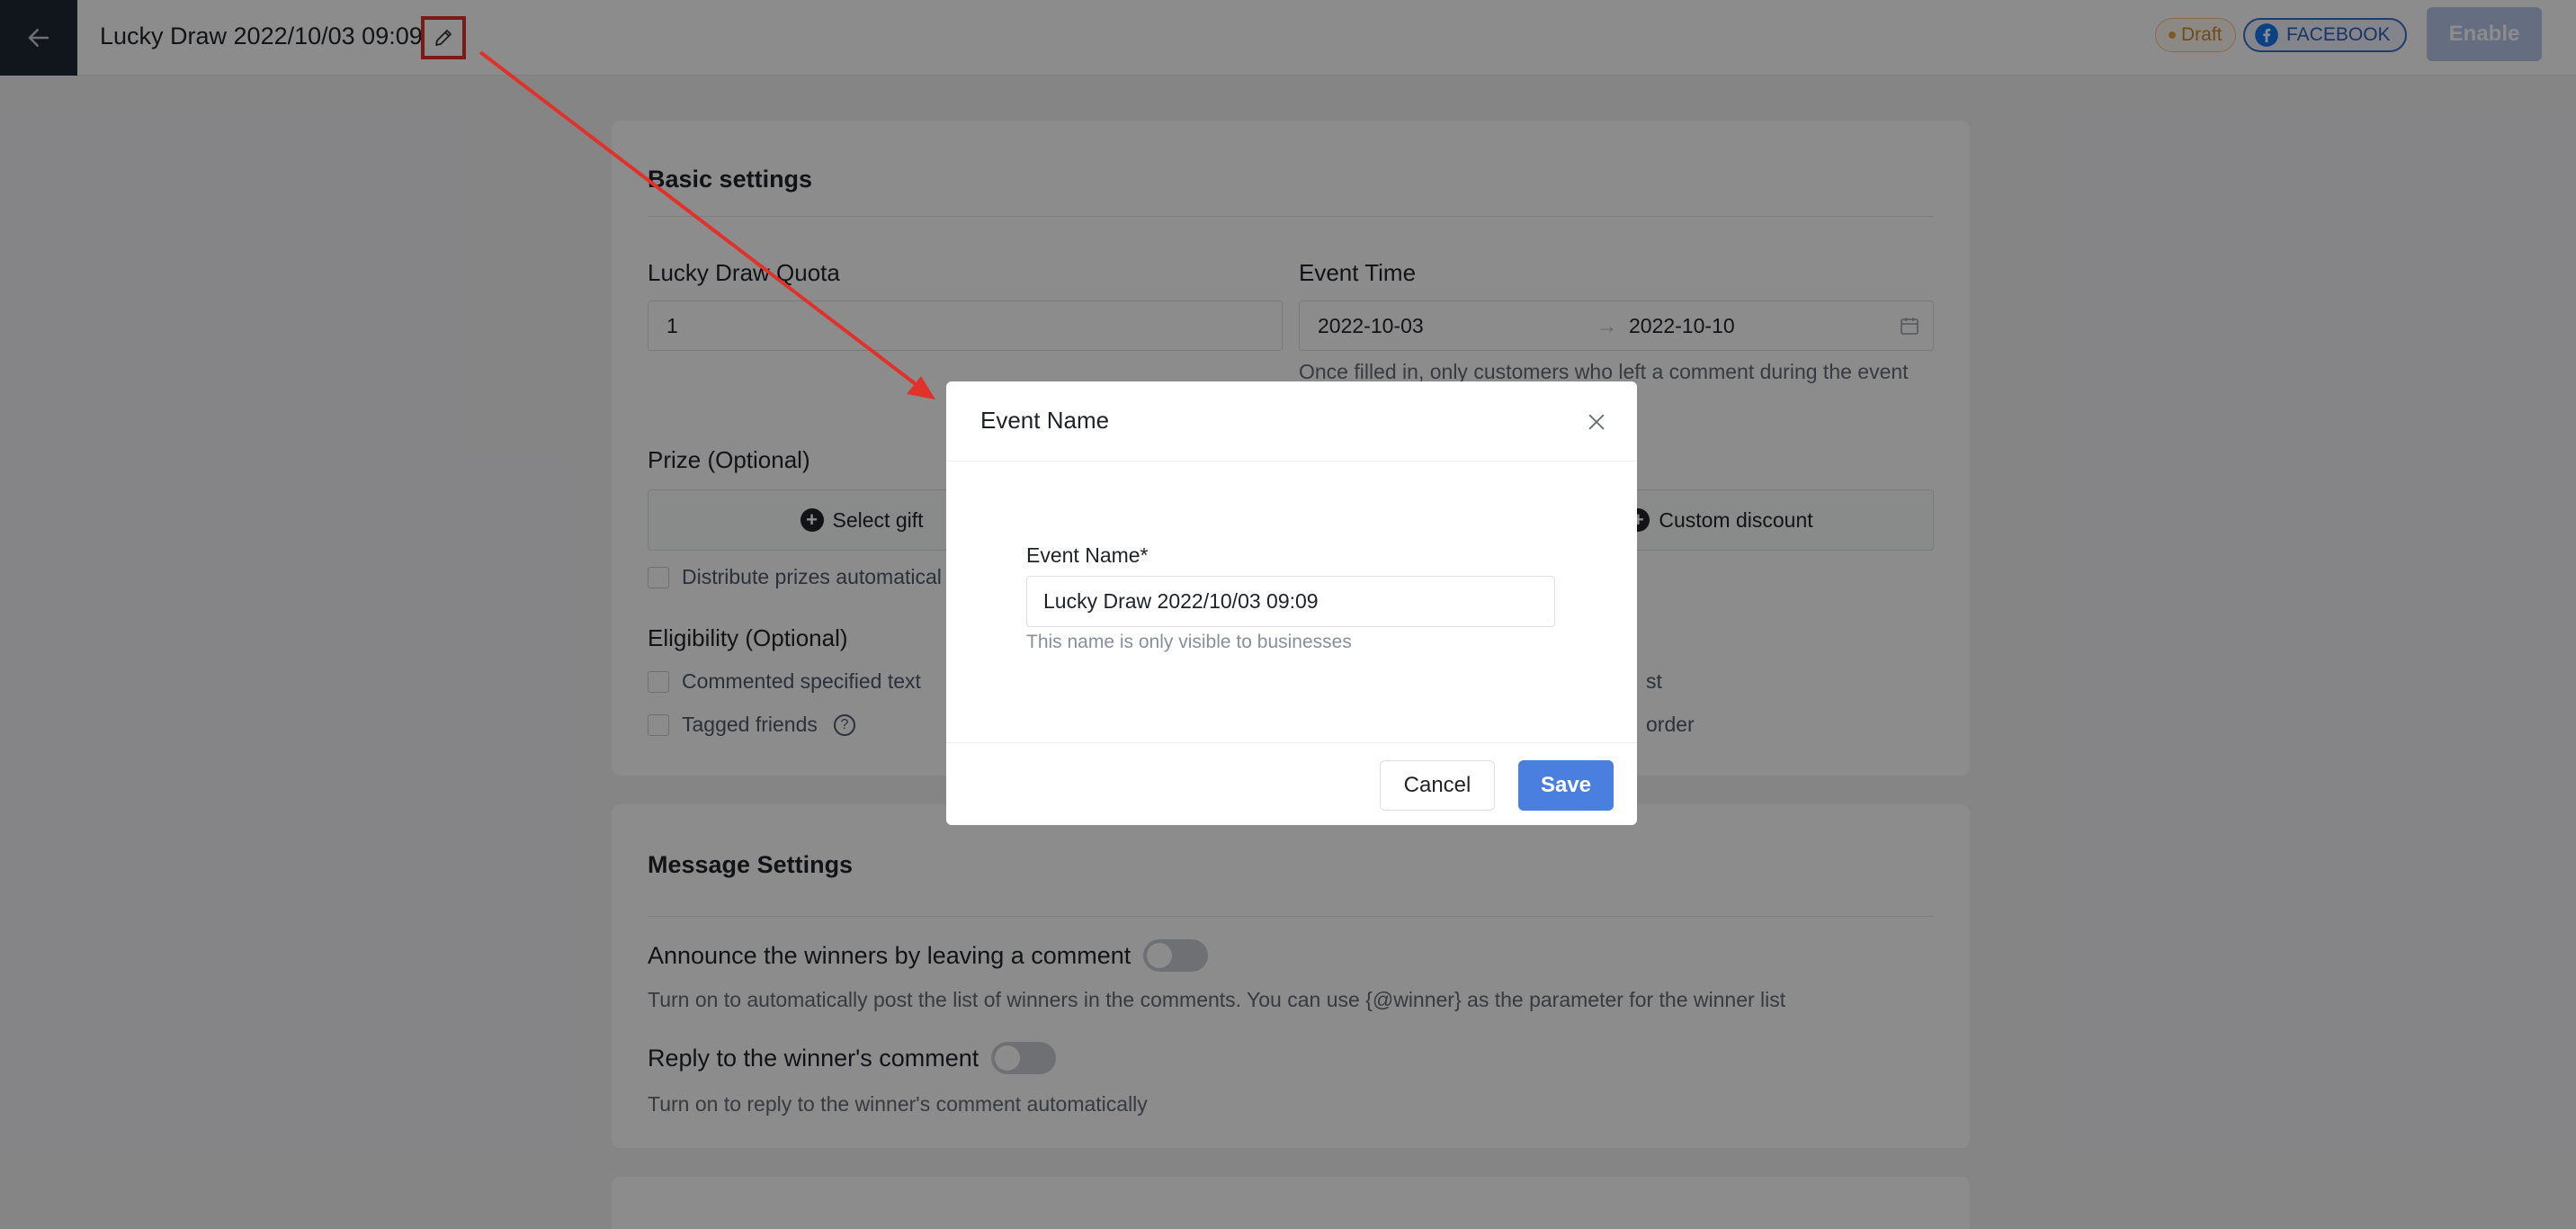 Image resolution: width=2576 pixels, height=1229 pixels. I want to click on event-name-help: This name is only visible to businesses, so click(1189, 642).